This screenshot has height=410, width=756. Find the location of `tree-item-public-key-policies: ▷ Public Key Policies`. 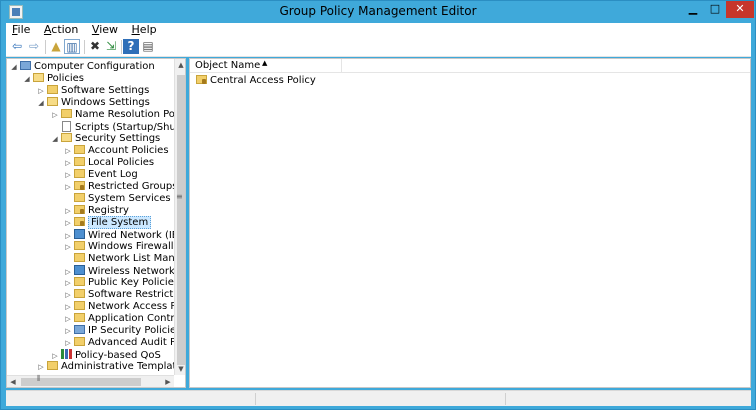

tree-item-public-key-policies: ▷ Public Key Policies is located at coordinates (121, 283).